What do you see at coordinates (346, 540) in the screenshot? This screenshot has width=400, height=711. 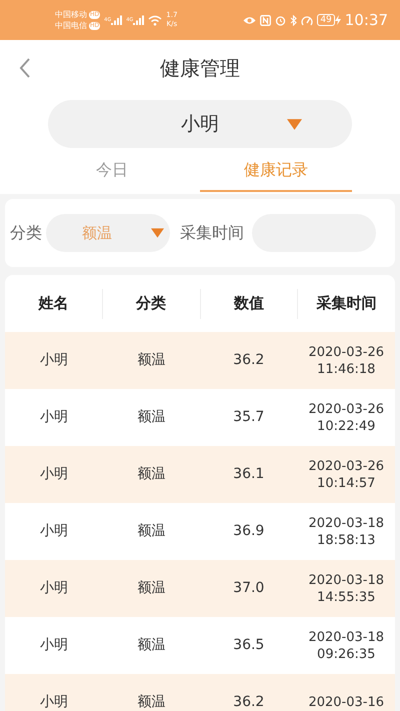 I see `time-text: 18:58:13` at bounding box center [346, 540].